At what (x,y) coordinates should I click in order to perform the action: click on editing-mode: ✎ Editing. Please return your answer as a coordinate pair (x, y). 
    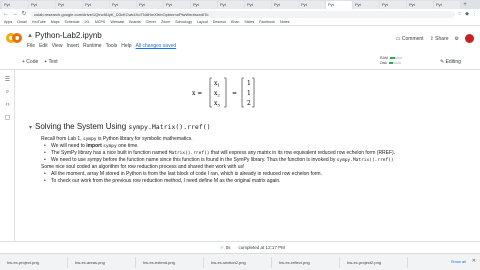
    Looking at the image, I should click on (450, 62).